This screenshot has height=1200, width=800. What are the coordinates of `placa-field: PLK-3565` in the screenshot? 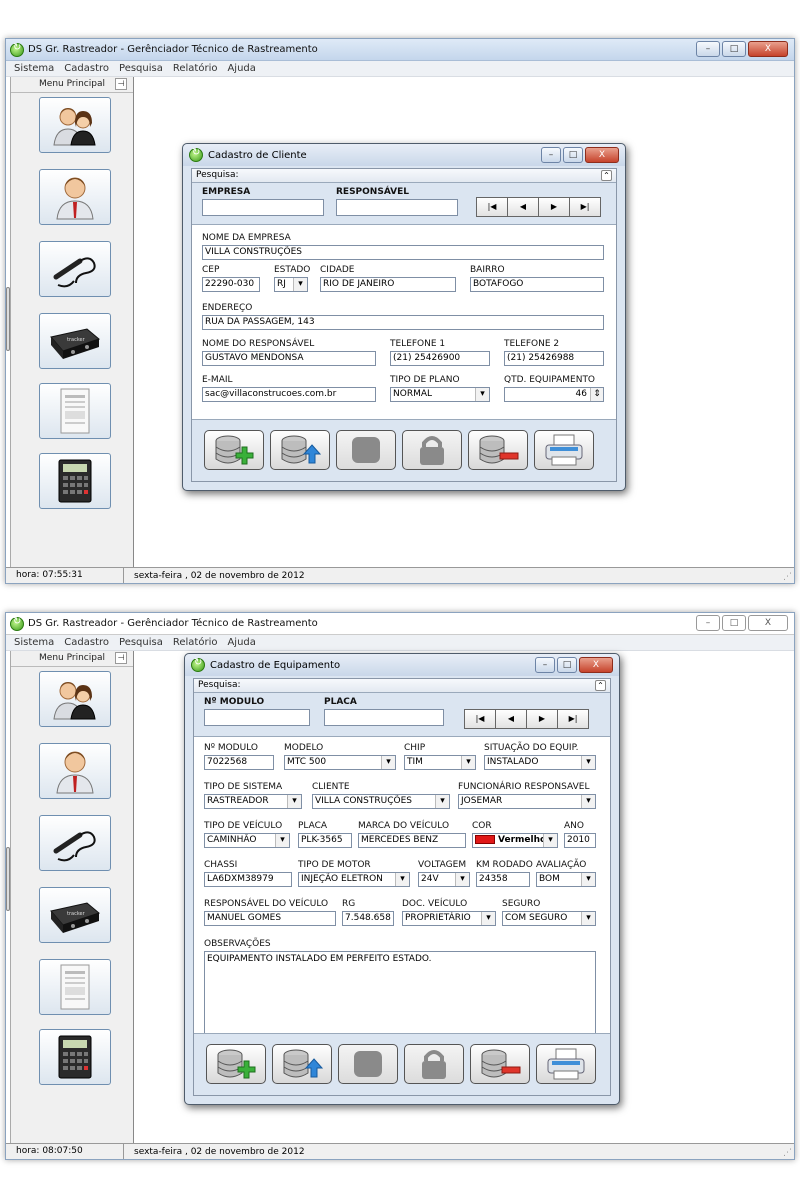 It's located at (325, 840).